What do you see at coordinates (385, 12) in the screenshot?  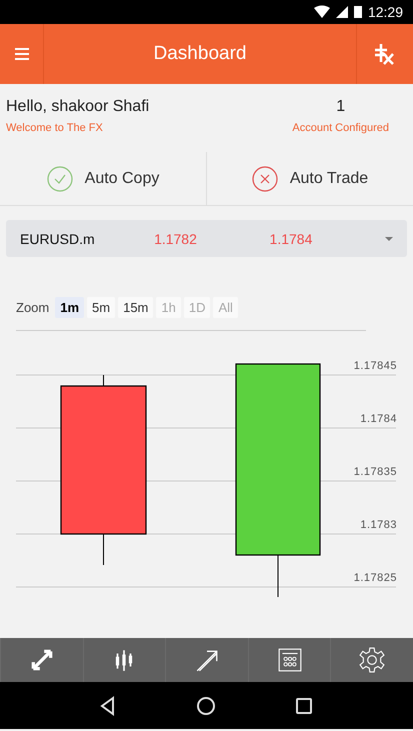 I see `clock: 12:29` at bounding box center [385, 12].